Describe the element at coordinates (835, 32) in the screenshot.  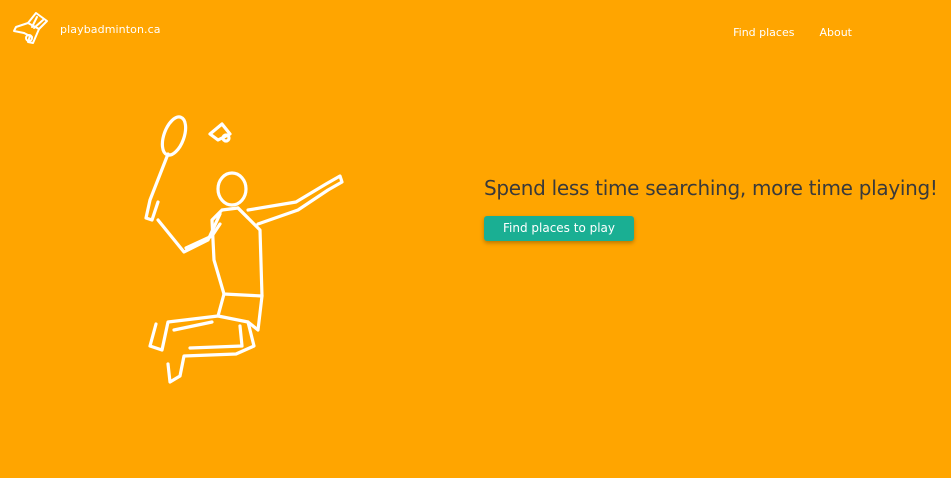
I see `nav-about: About` at that location.